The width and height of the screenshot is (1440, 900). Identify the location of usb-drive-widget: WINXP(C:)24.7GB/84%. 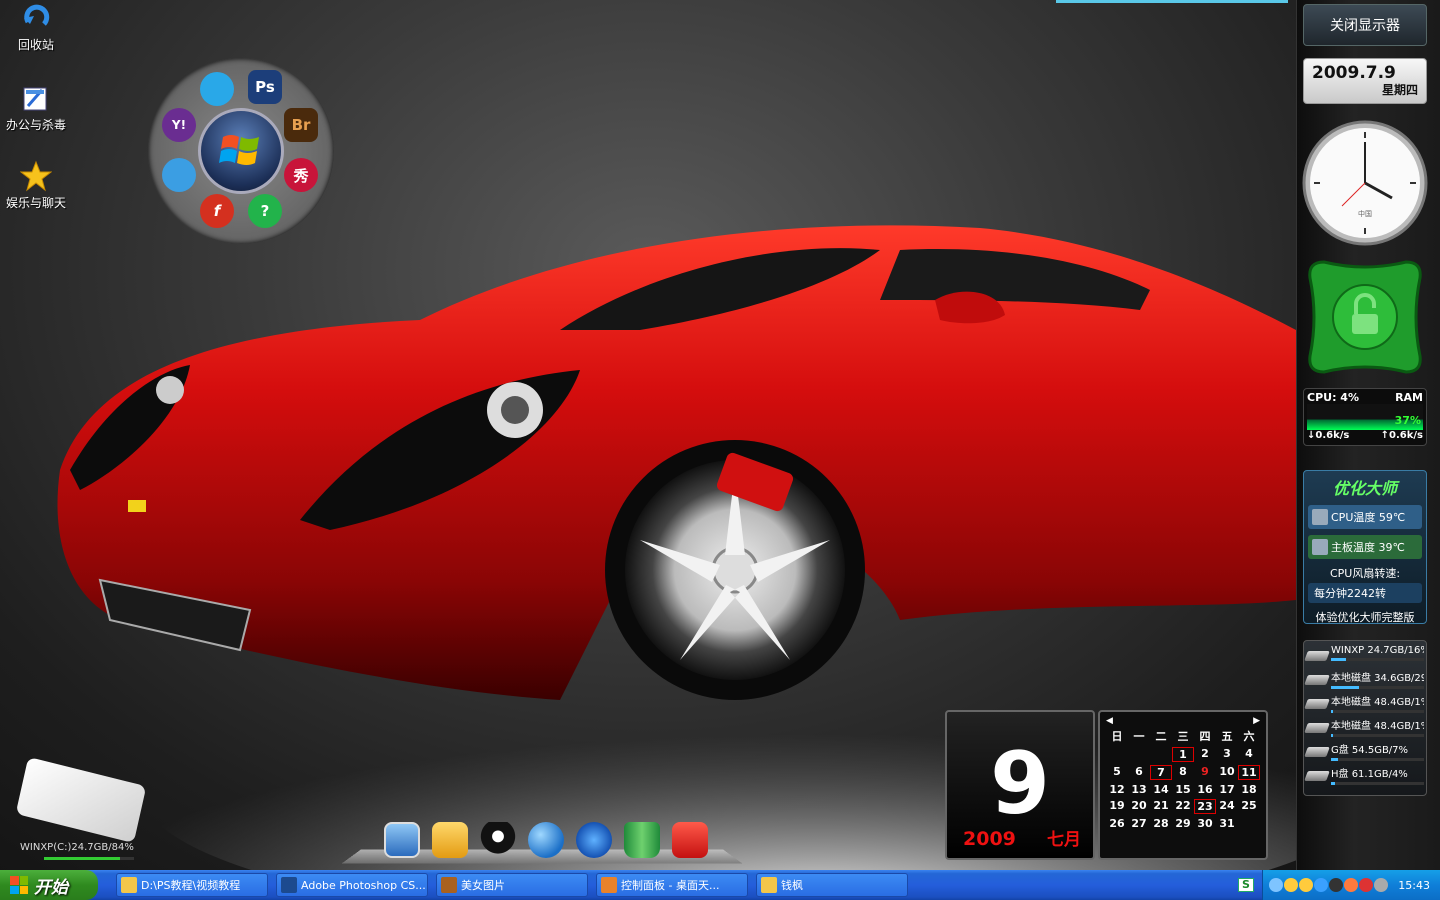
(81, 810).